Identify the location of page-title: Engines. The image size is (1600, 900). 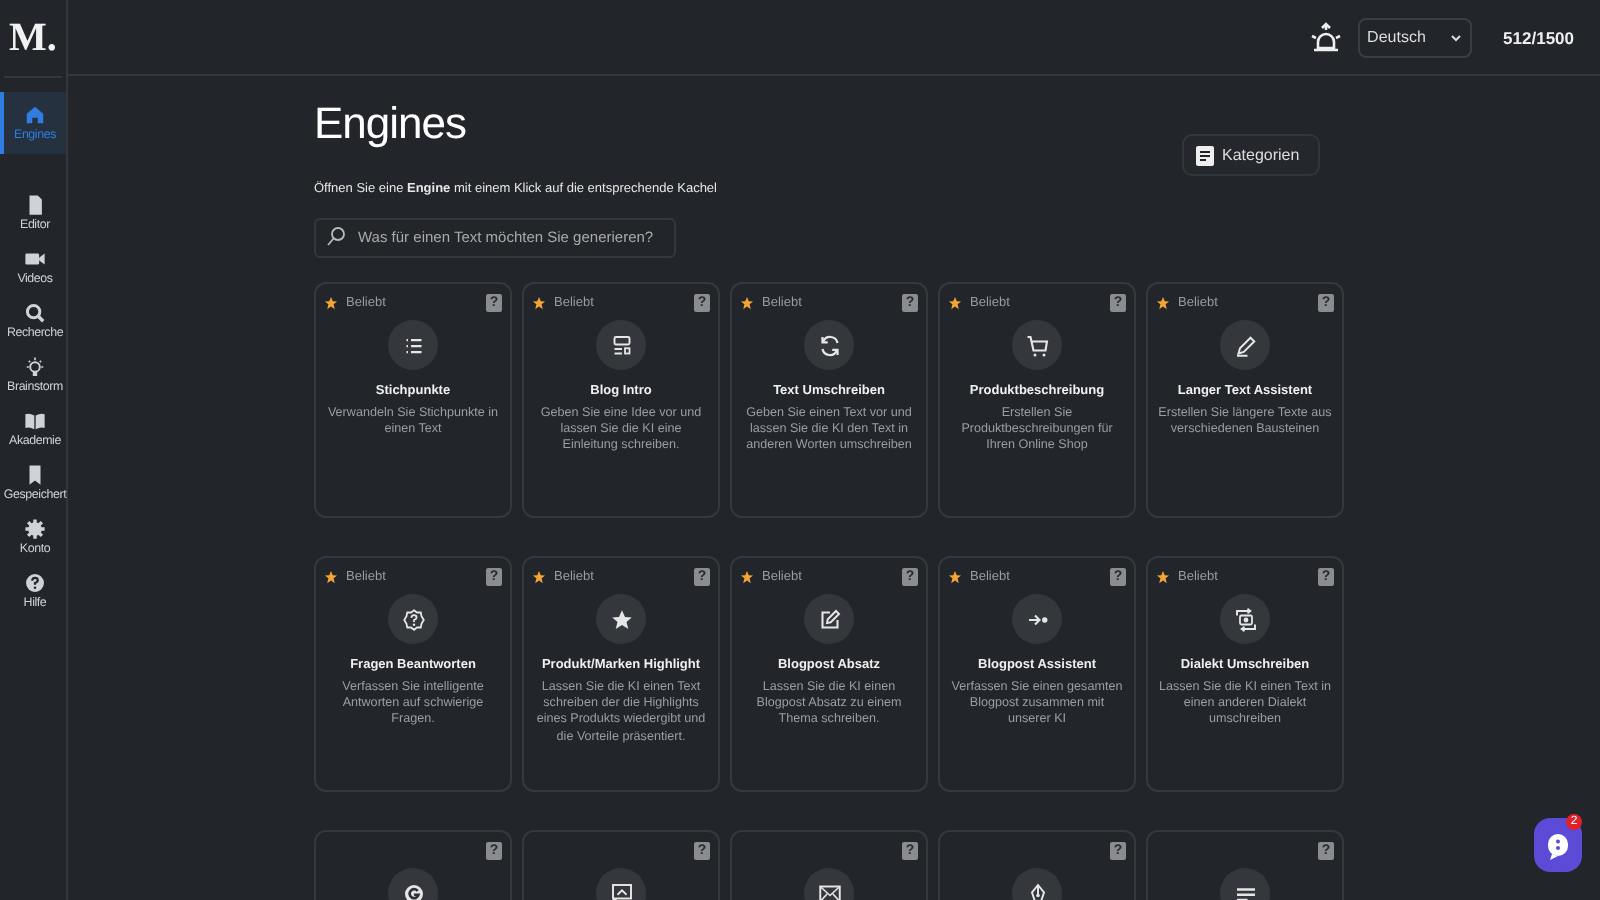
(390, 124).